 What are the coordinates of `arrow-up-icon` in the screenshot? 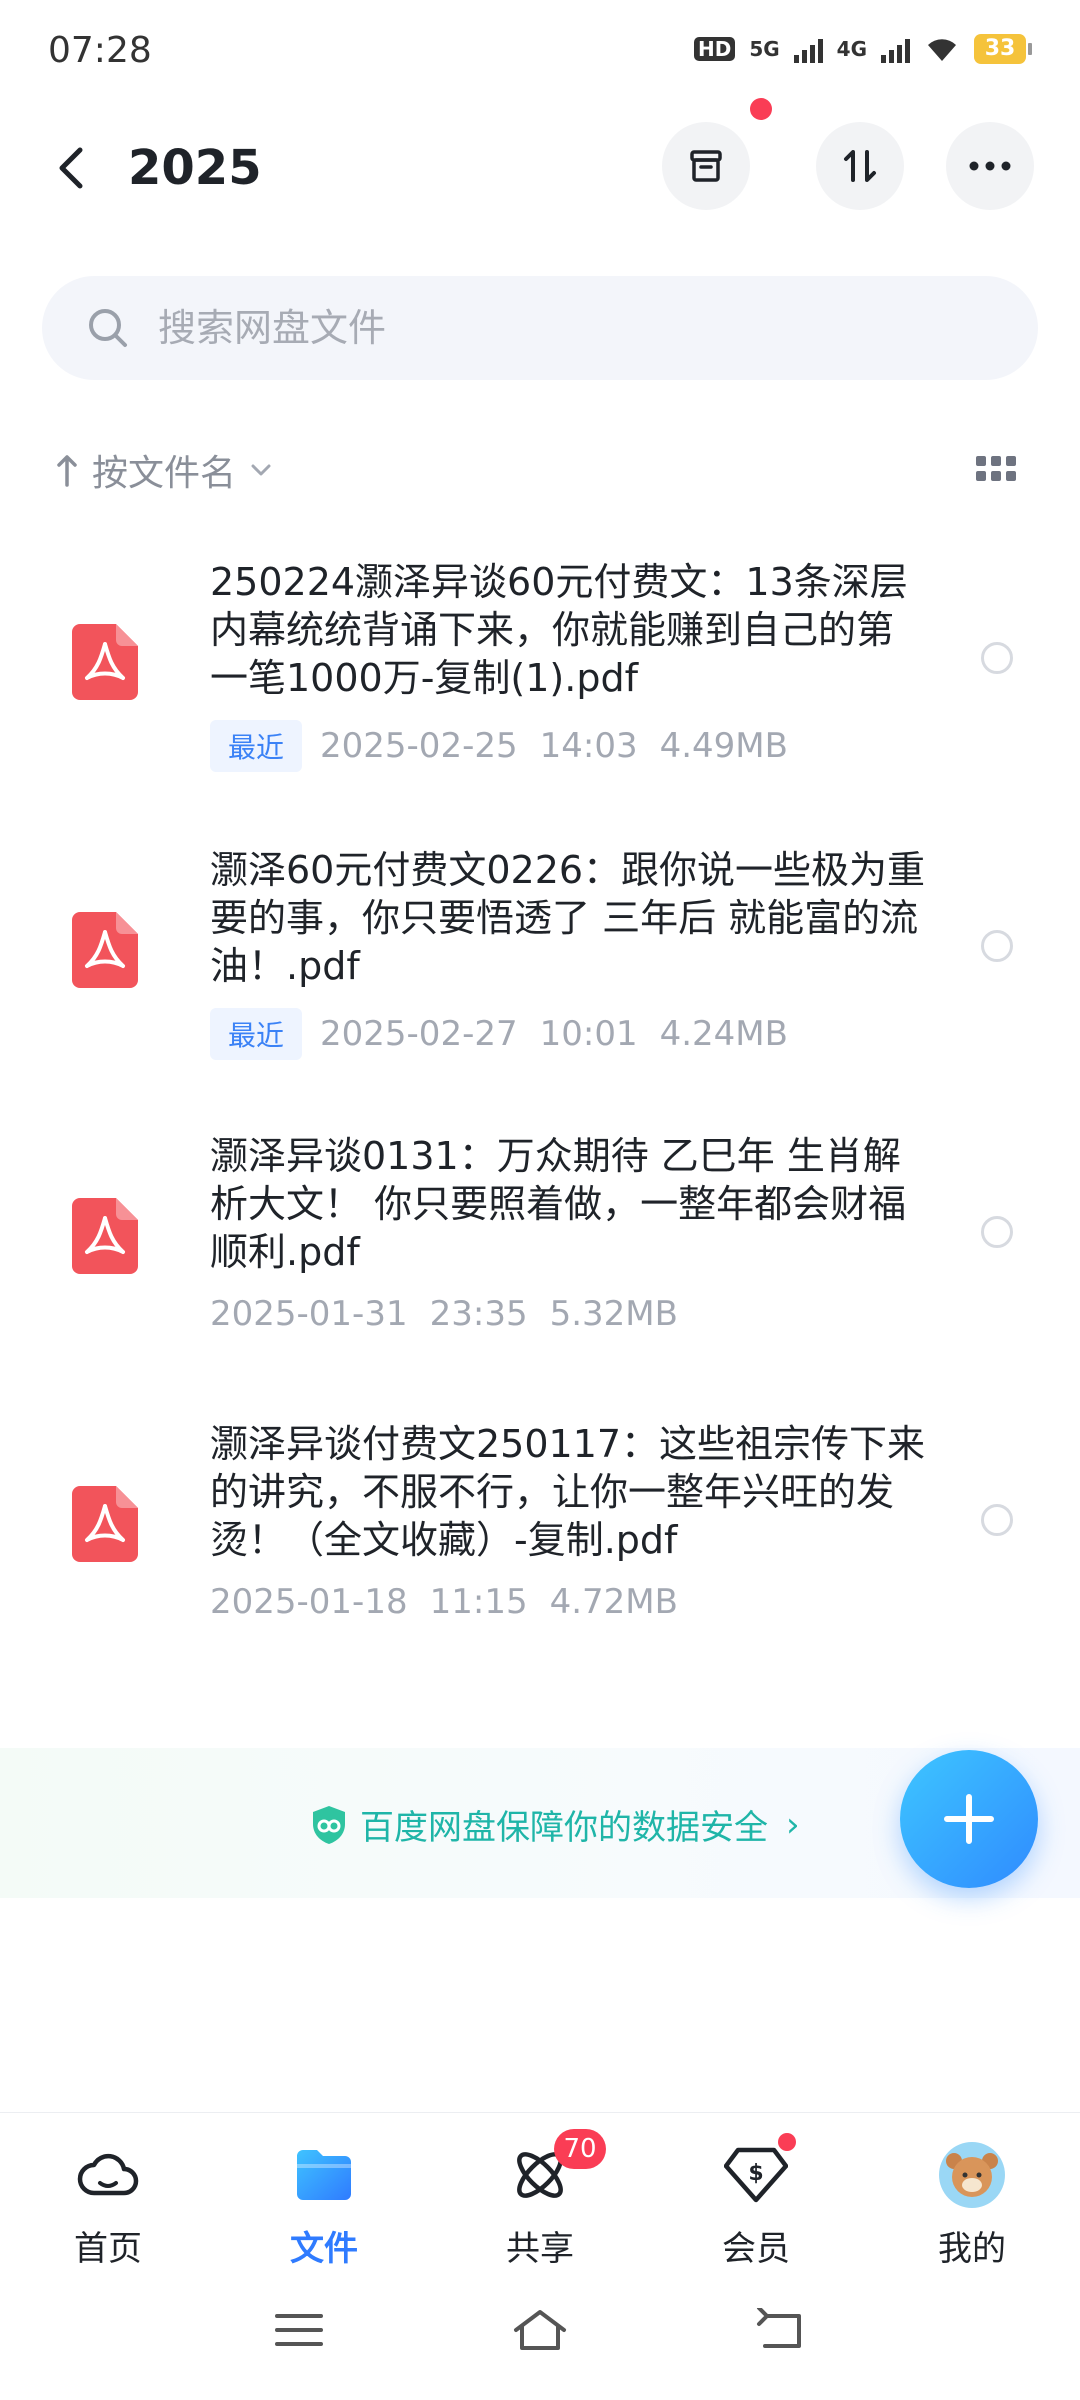 It's located at (67, 471).